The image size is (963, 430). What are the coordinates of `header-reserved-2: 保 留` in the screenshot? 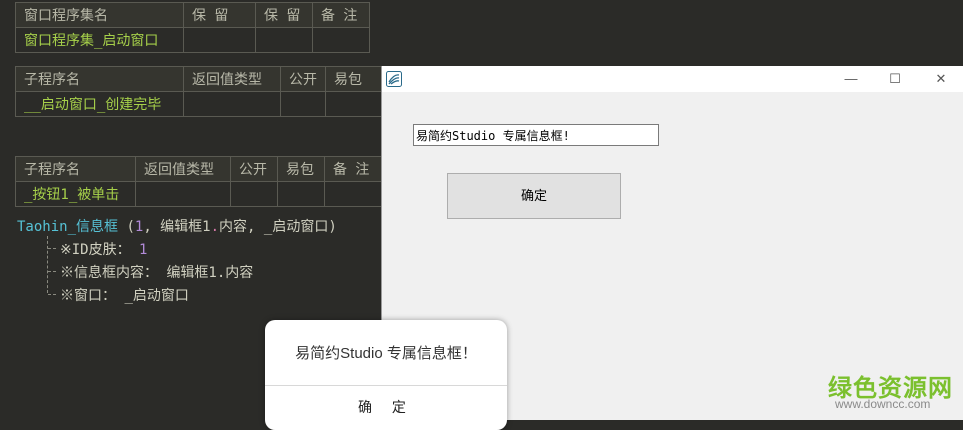 It's located at (284, 15).